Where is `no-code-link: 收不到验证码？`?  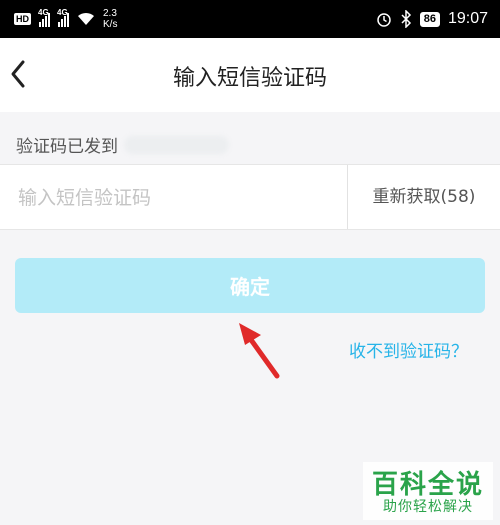 no-code-link: 收不到验证码？ is located at coordinates (408, 349).